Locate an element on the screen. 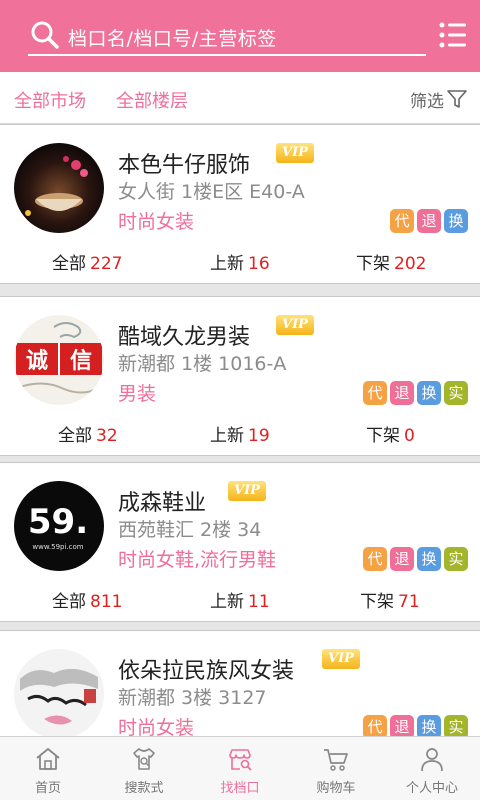  stat-off: 下架 71 is located at coordinates (390, 602).